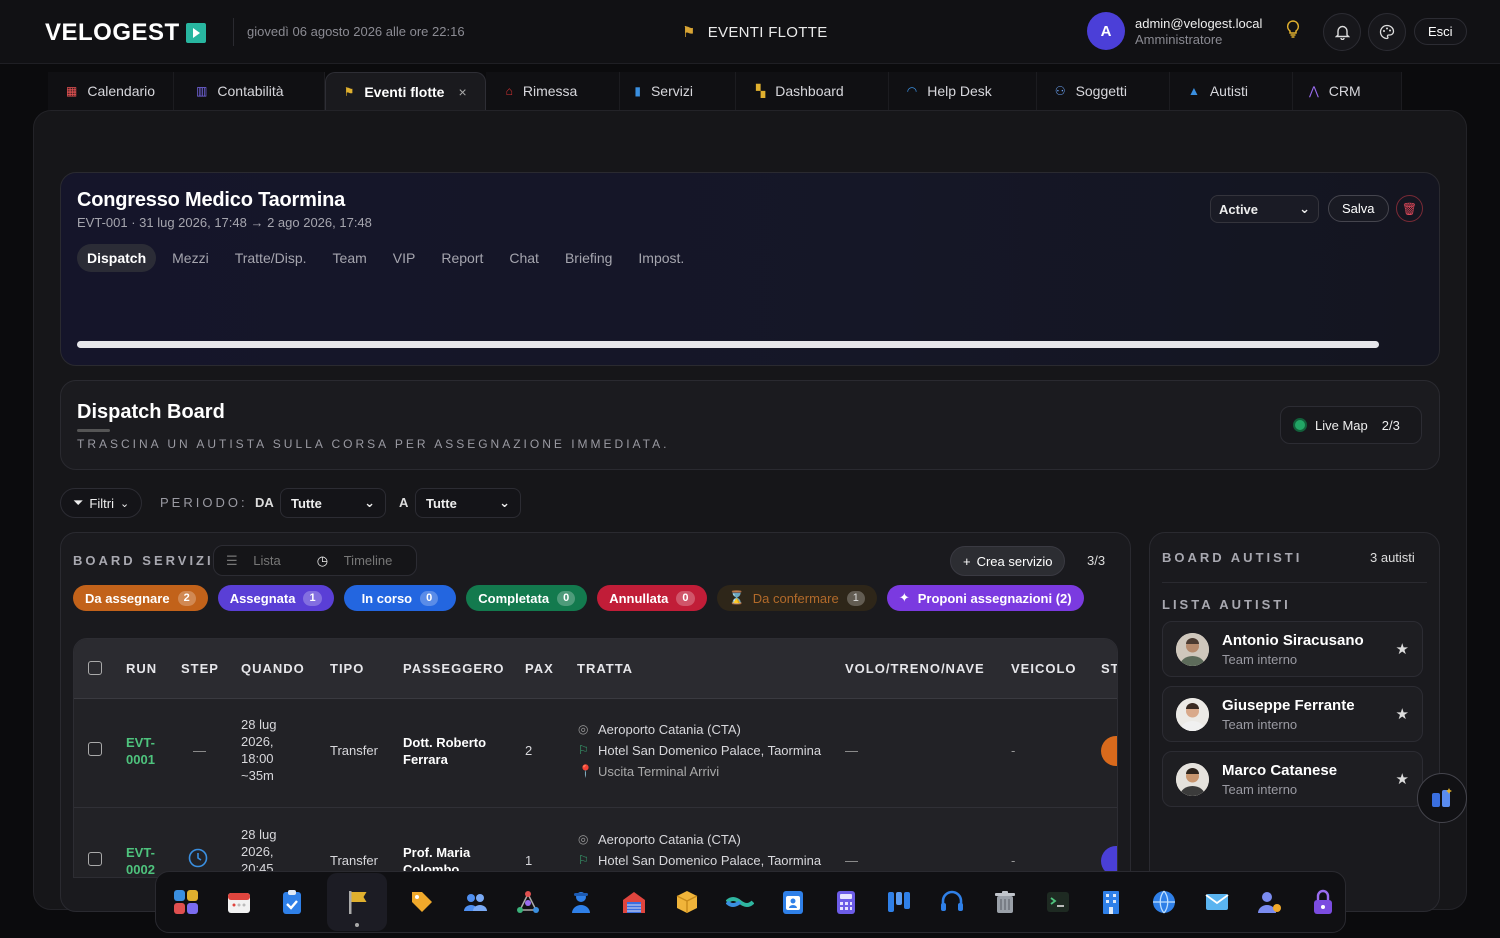  What do you see at coordinates (347, 668) in the screenshot?
I see `column-tipo: TIPO` at bounding box center [347, 668].